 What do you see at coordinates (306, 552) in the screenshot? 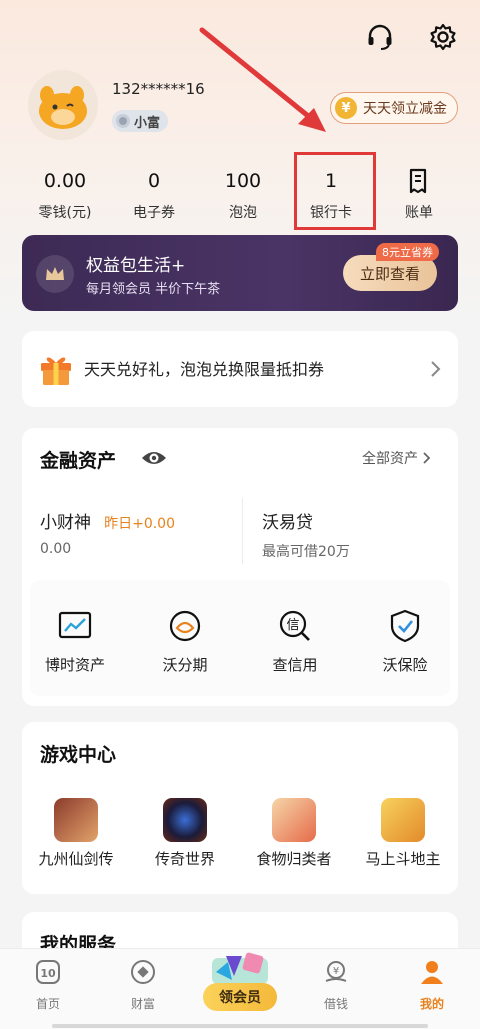
I see `woyidai-desc: 最高可借20万` at bounding box center [306, 552].